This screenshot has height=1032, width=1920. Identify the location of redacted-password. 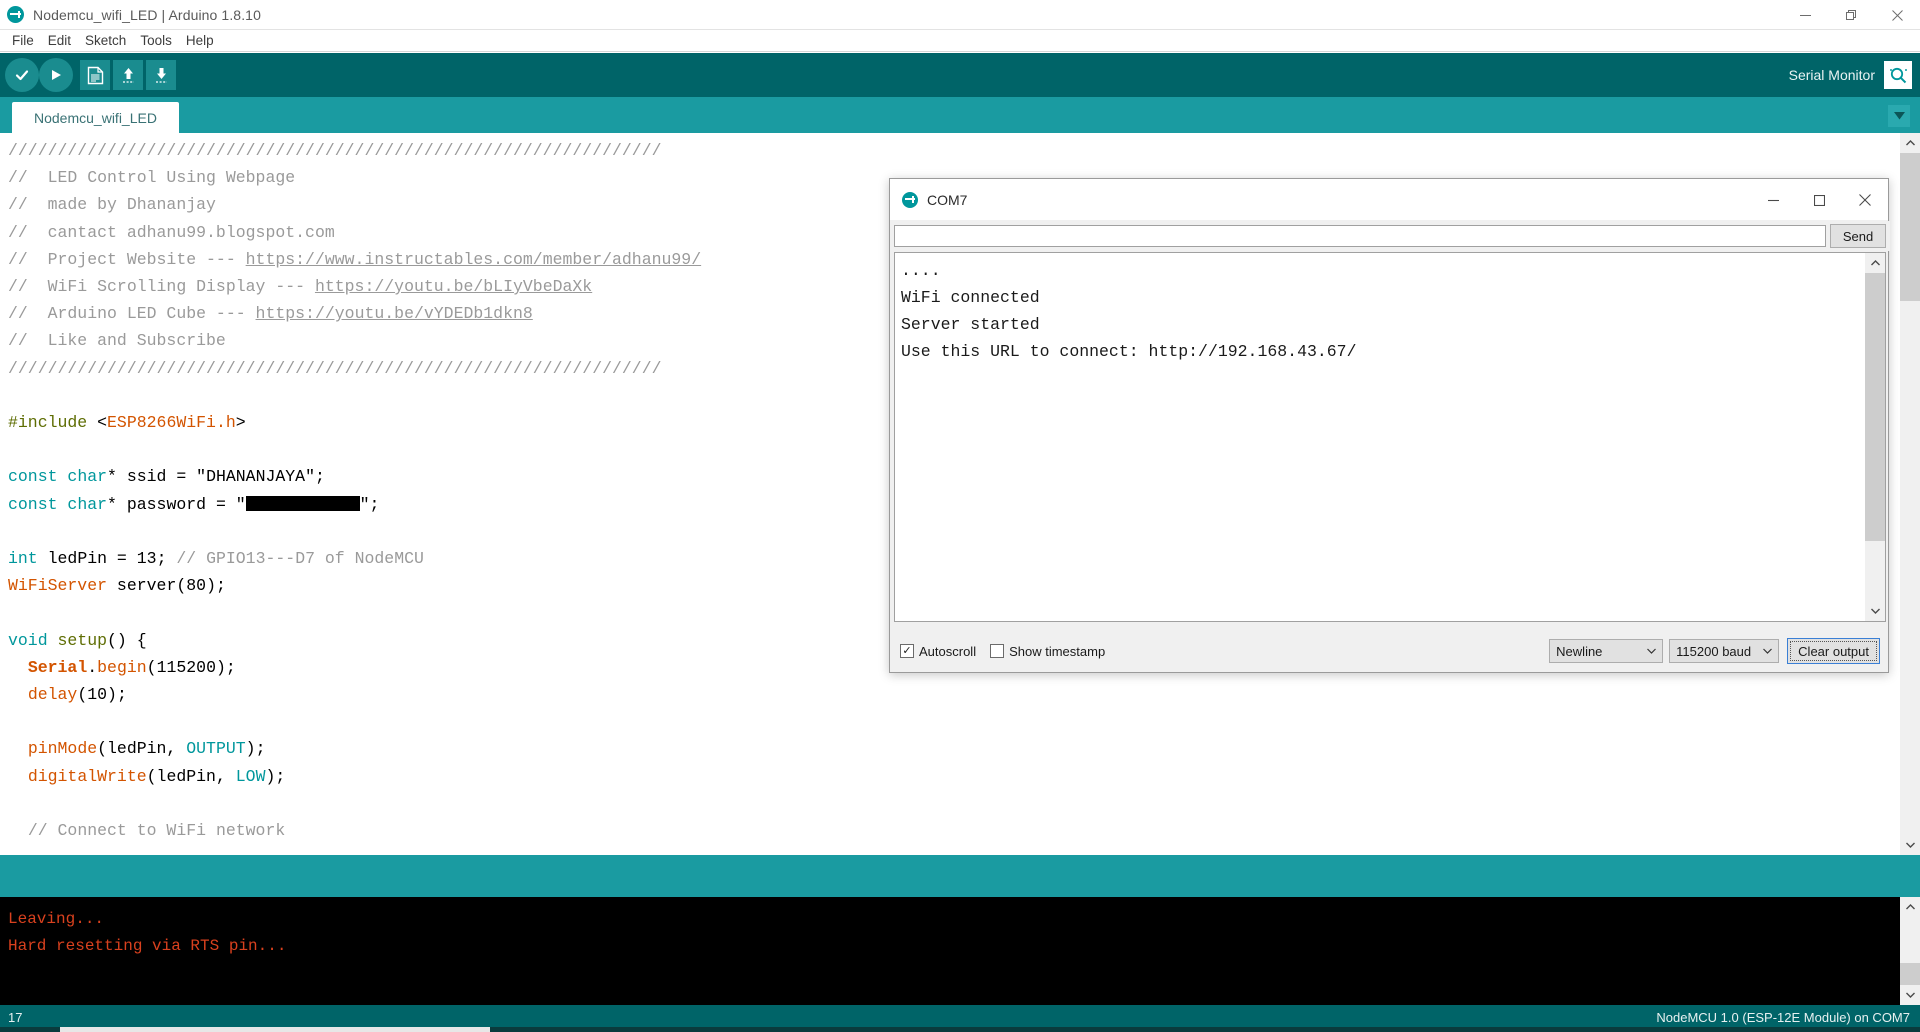
(302, 503).